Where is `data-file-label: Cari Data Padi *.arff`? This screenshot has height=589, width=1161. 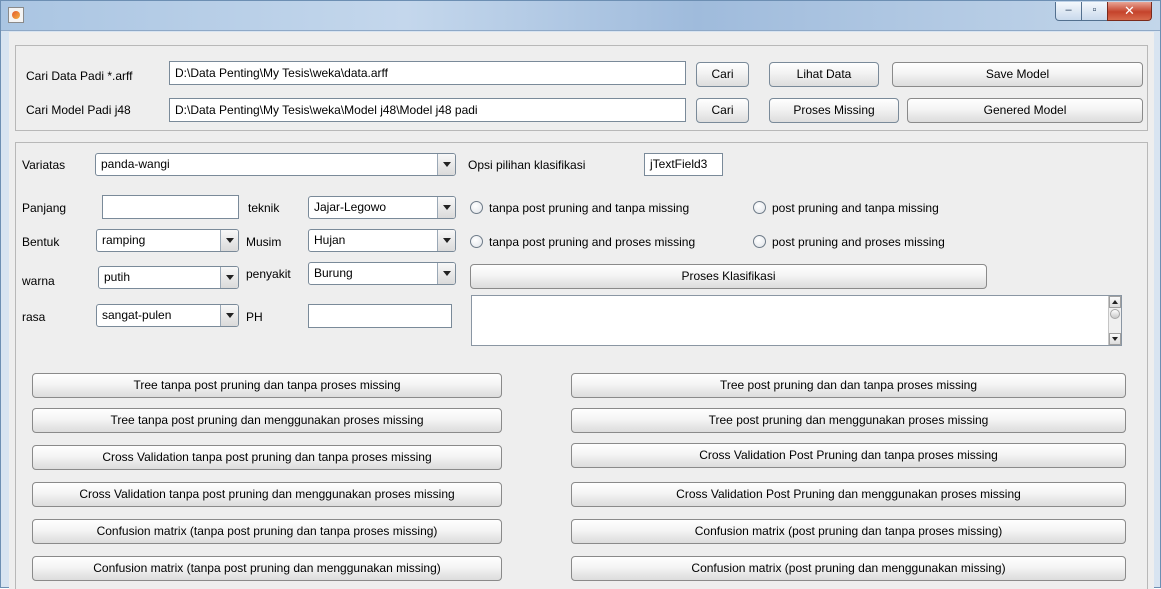
data-file-label: Cari Data Padi *.arff is located at coordinates (79, 76).